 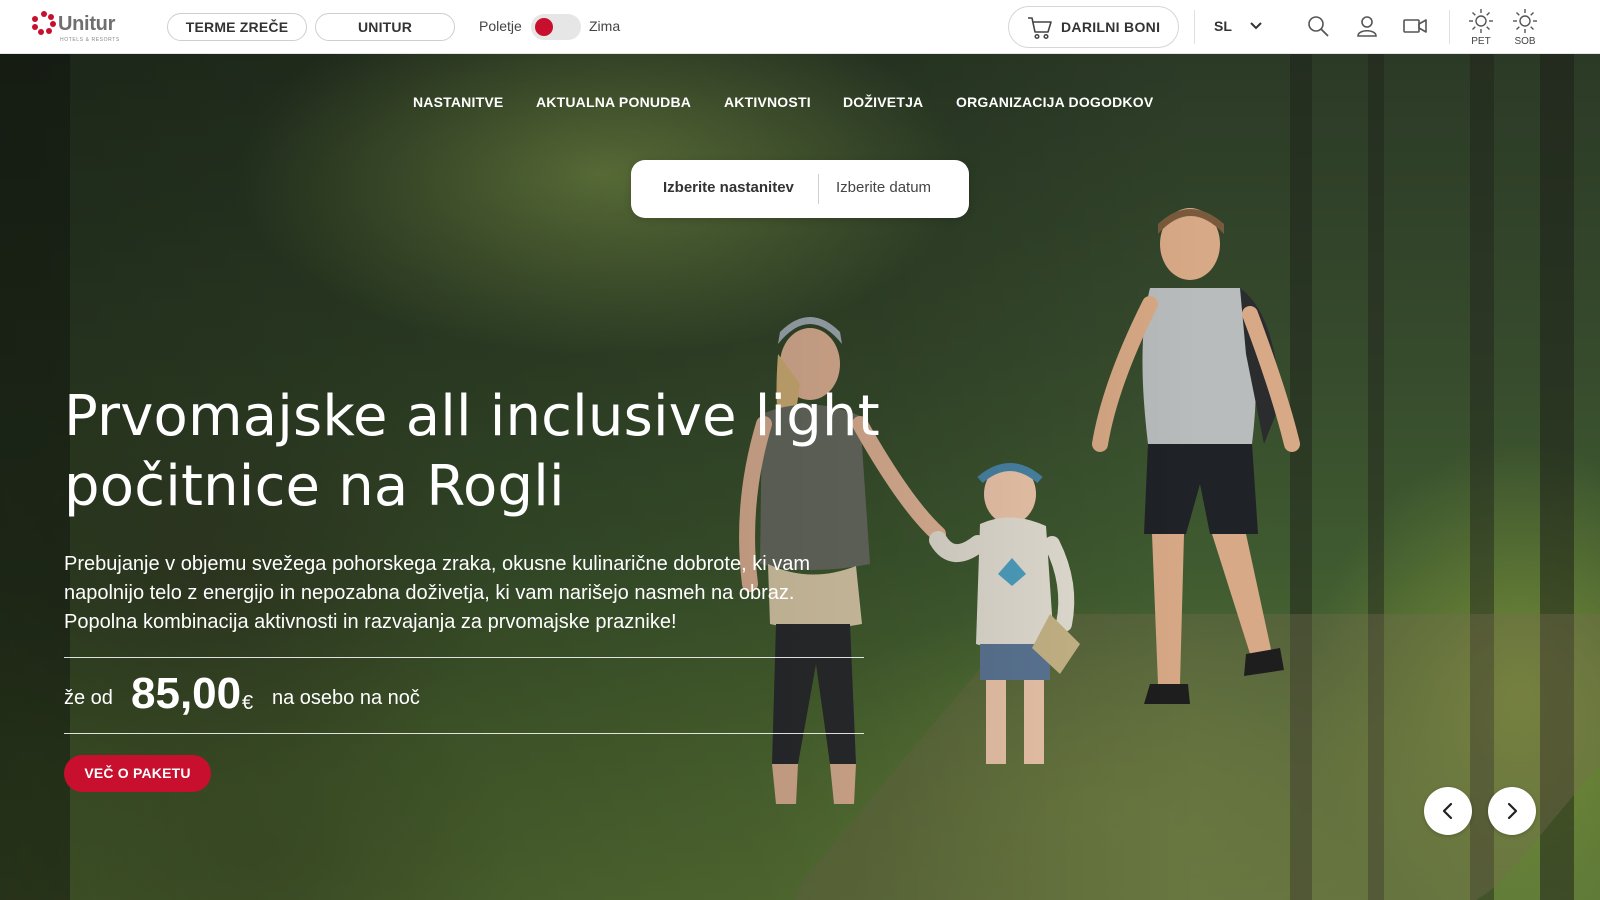 I want to click on carousel-next-button, so click(x=1512, y=811).